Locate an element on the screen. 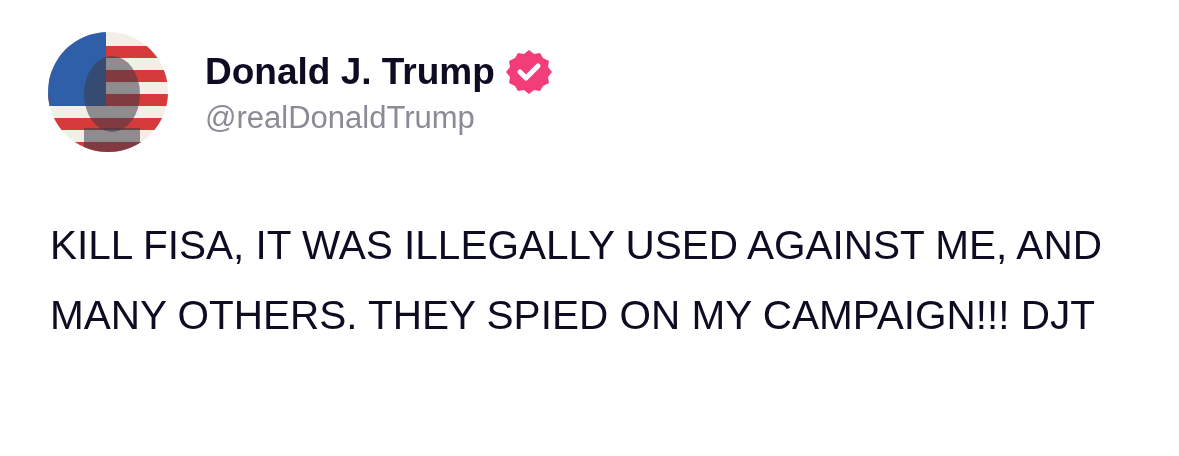 Image resolution: width=1179 pixels, height=456 pixels. author-name: Donald J. Trump is located at coordinates (350, 72).